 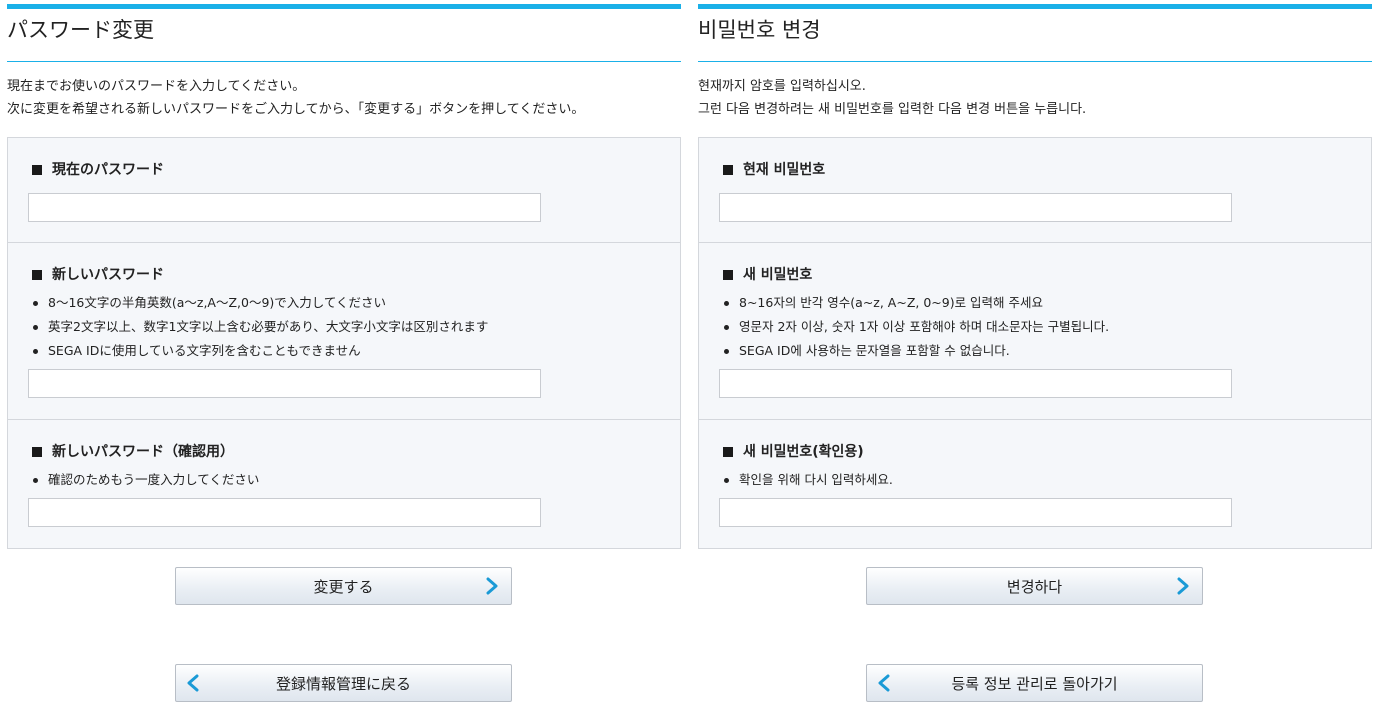 I want to click on back-button-label: 등록 정보 관리로 돌아가기, so click(x=1034, y=683).